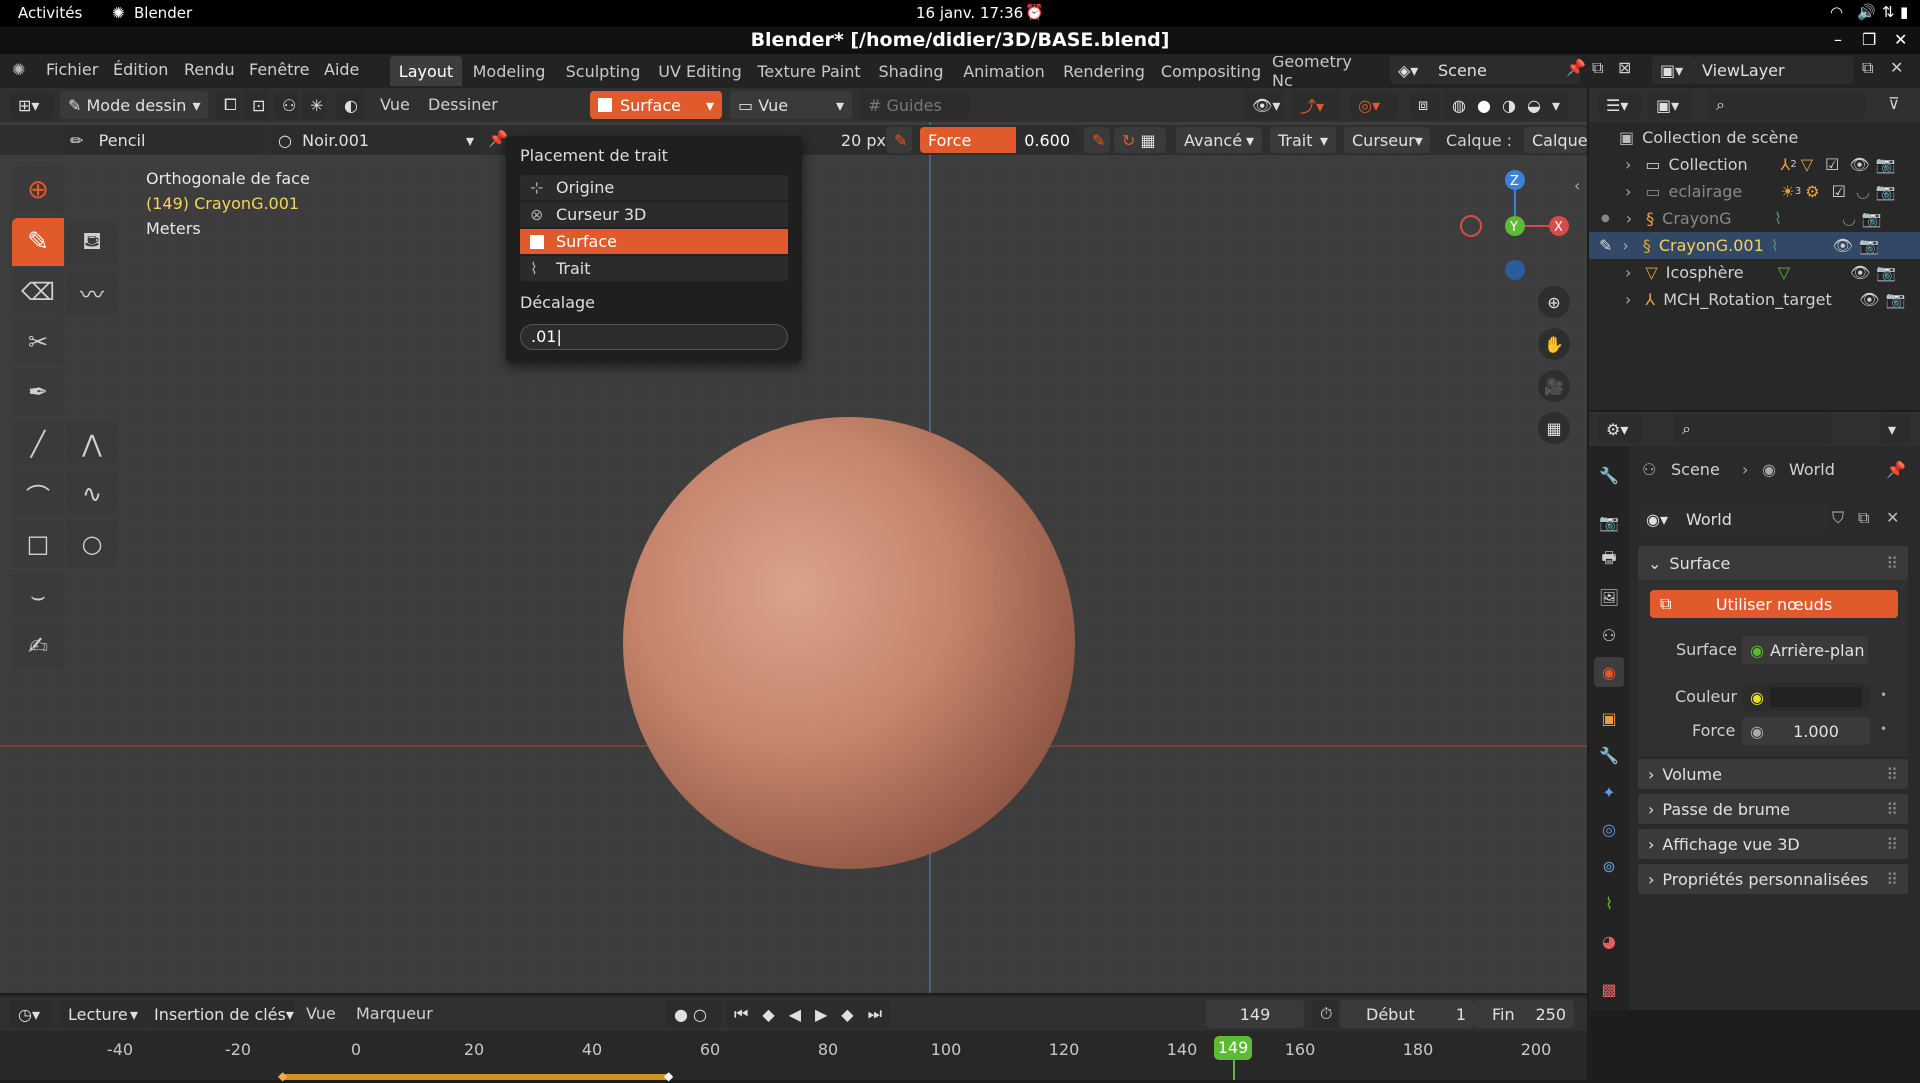 This screenshot has width=1920, height=1083. What do you see at coordinates (279, 69) in the screenshot?
I see `menu-window: Fenêtre` at bounding box center [279, 69].